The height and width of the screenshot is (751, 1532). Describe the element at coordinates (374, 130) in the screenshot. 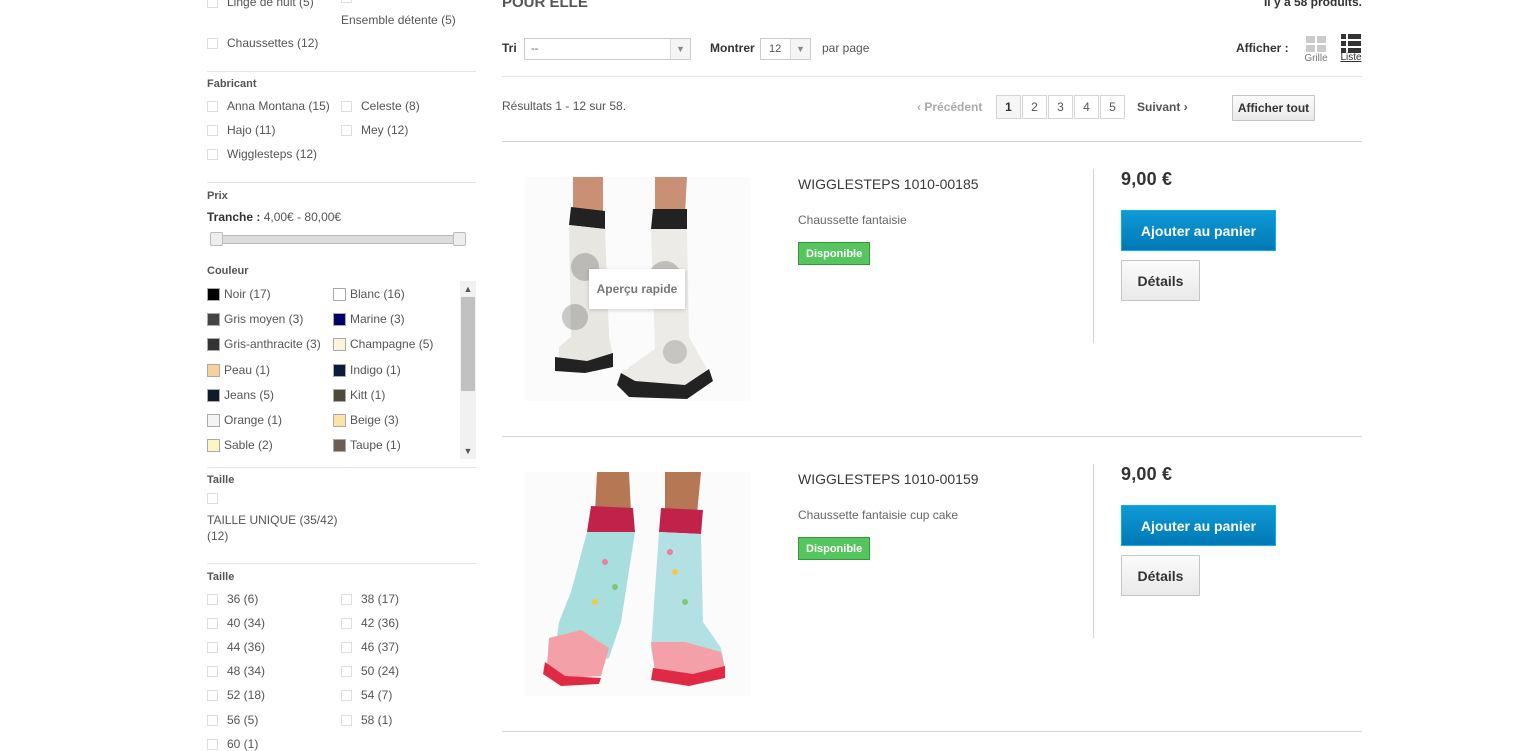

I see `filter-item-mey: Mey (12)` at that location.